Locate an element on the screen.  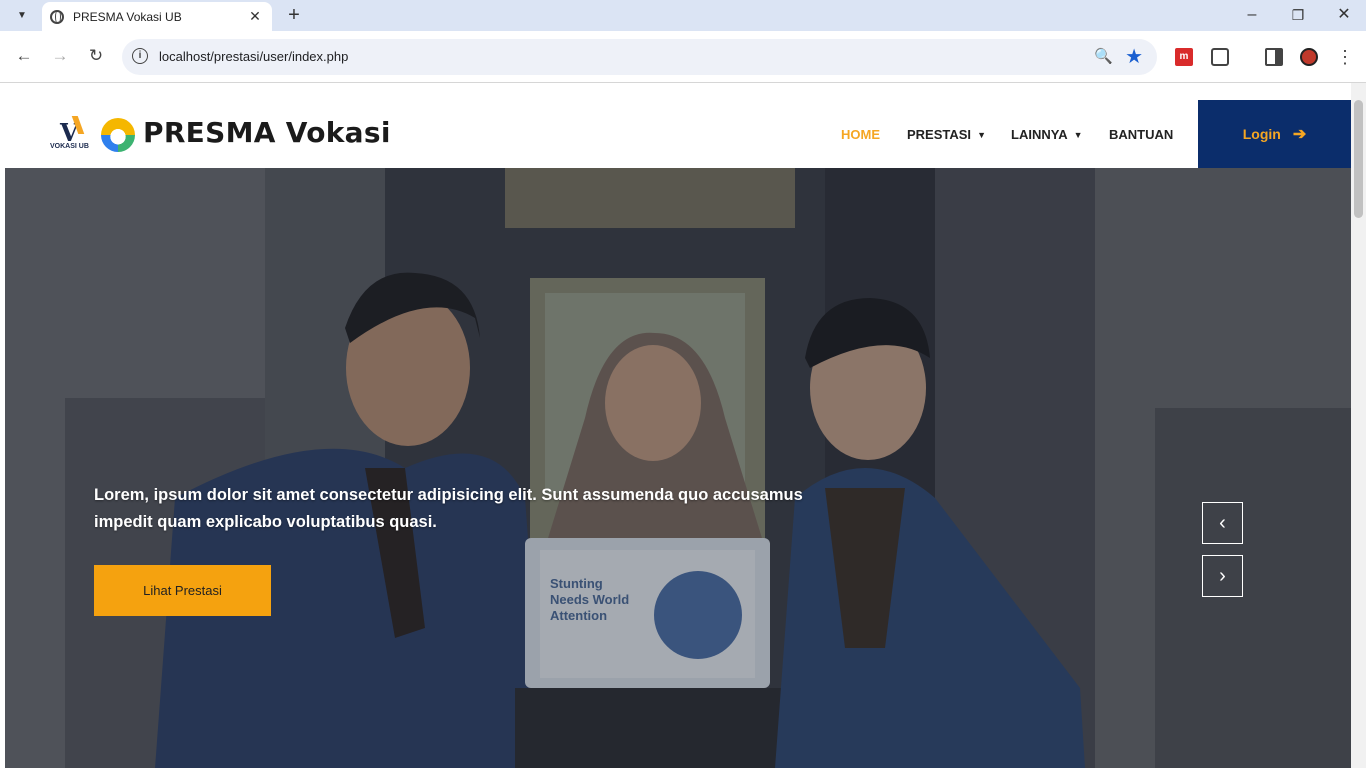
browser-tab-bar: ▼ PRESMA Vokasi UB ✕ + – ❐ ✕ is located at coordinates (683, 15).